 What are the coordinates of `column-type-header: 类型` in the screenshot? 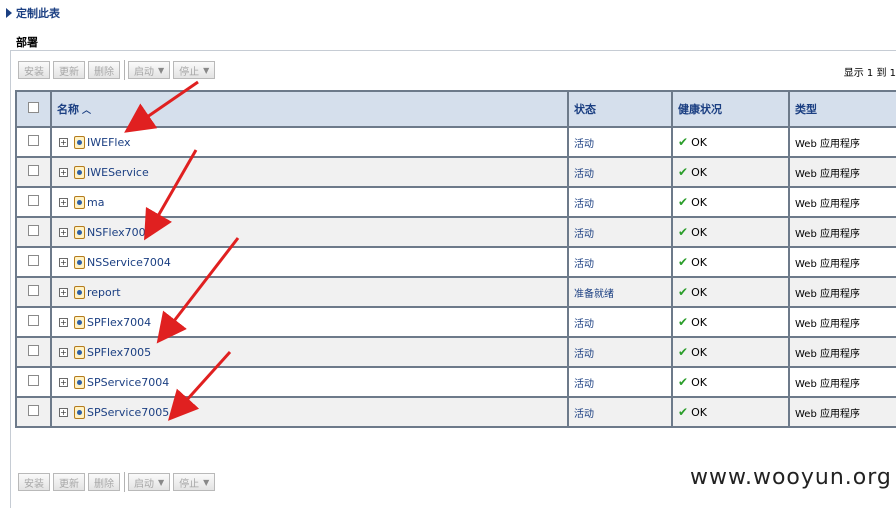 It's located at (842, 109).